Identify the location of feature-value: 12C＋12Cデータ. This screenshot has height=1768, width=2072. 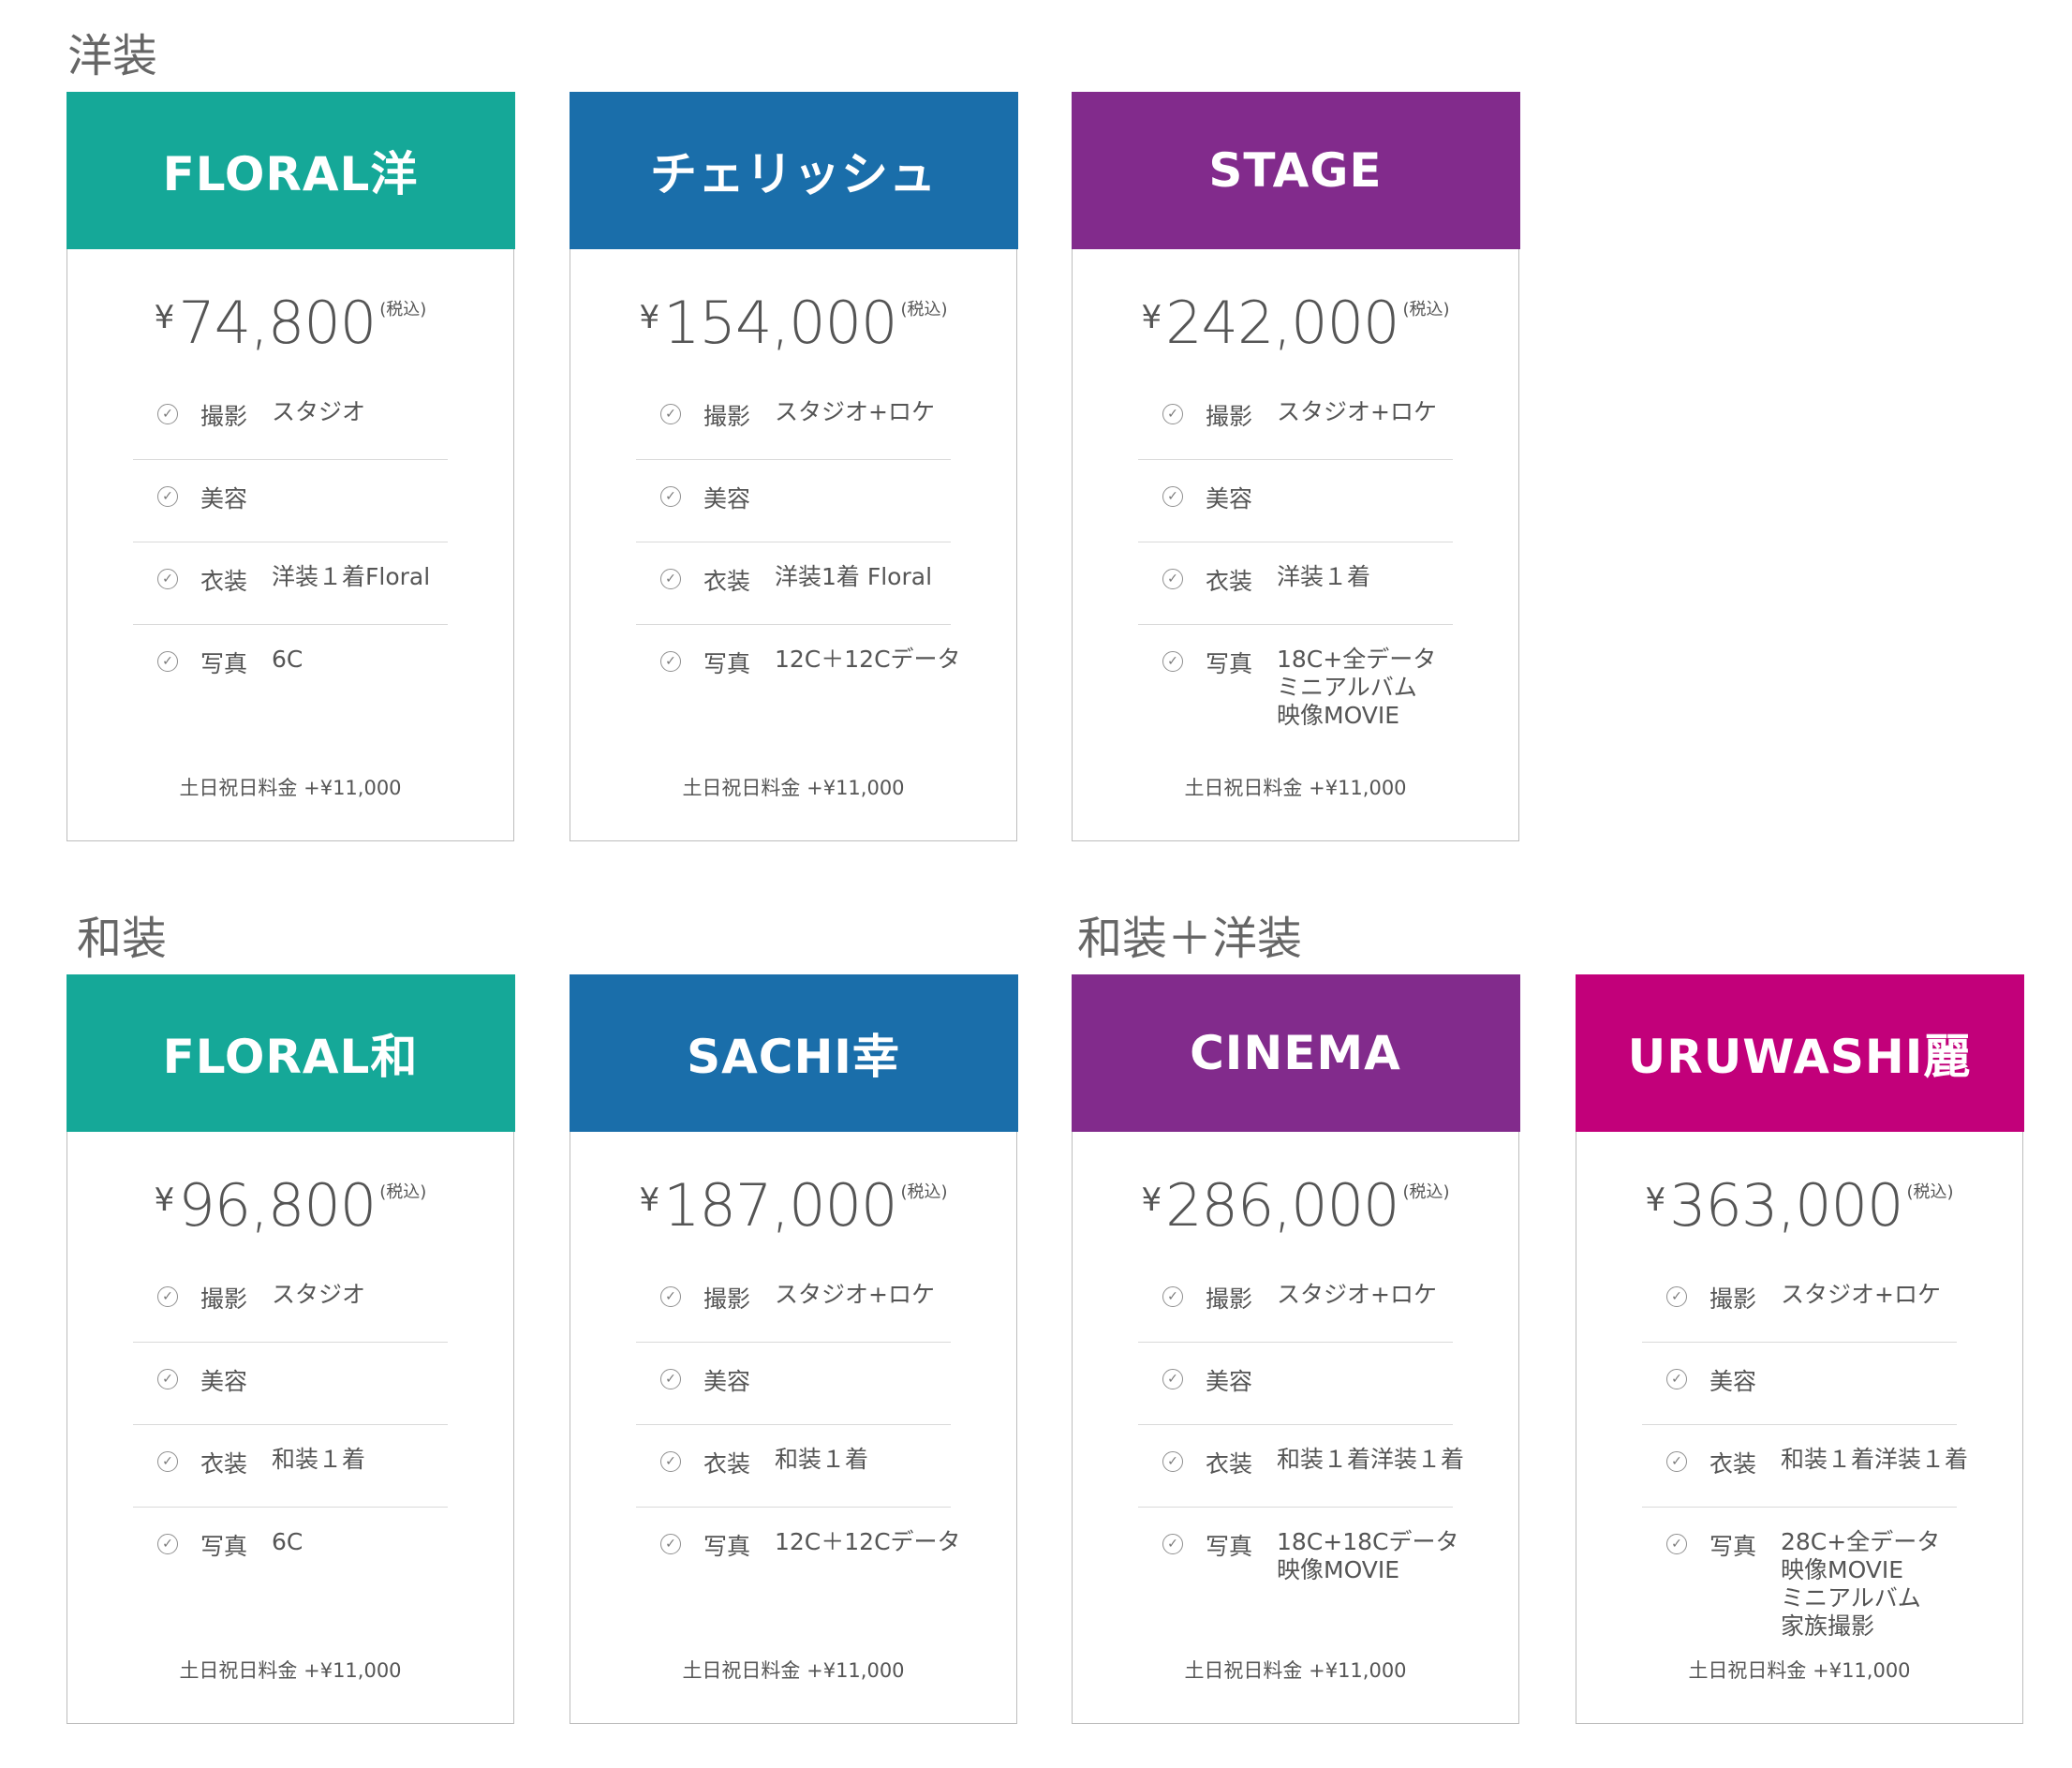
(868, 1542).